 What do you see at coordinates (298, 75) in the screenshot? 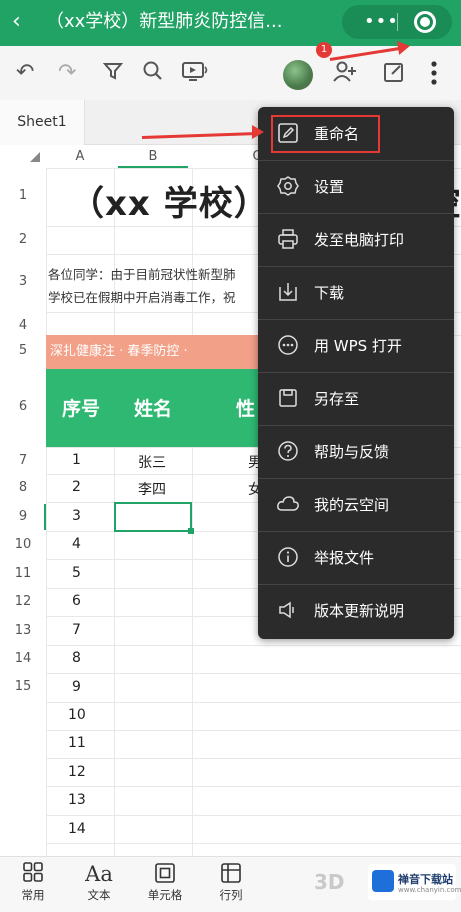
I see `avatar` at bounding box center [298, 75].